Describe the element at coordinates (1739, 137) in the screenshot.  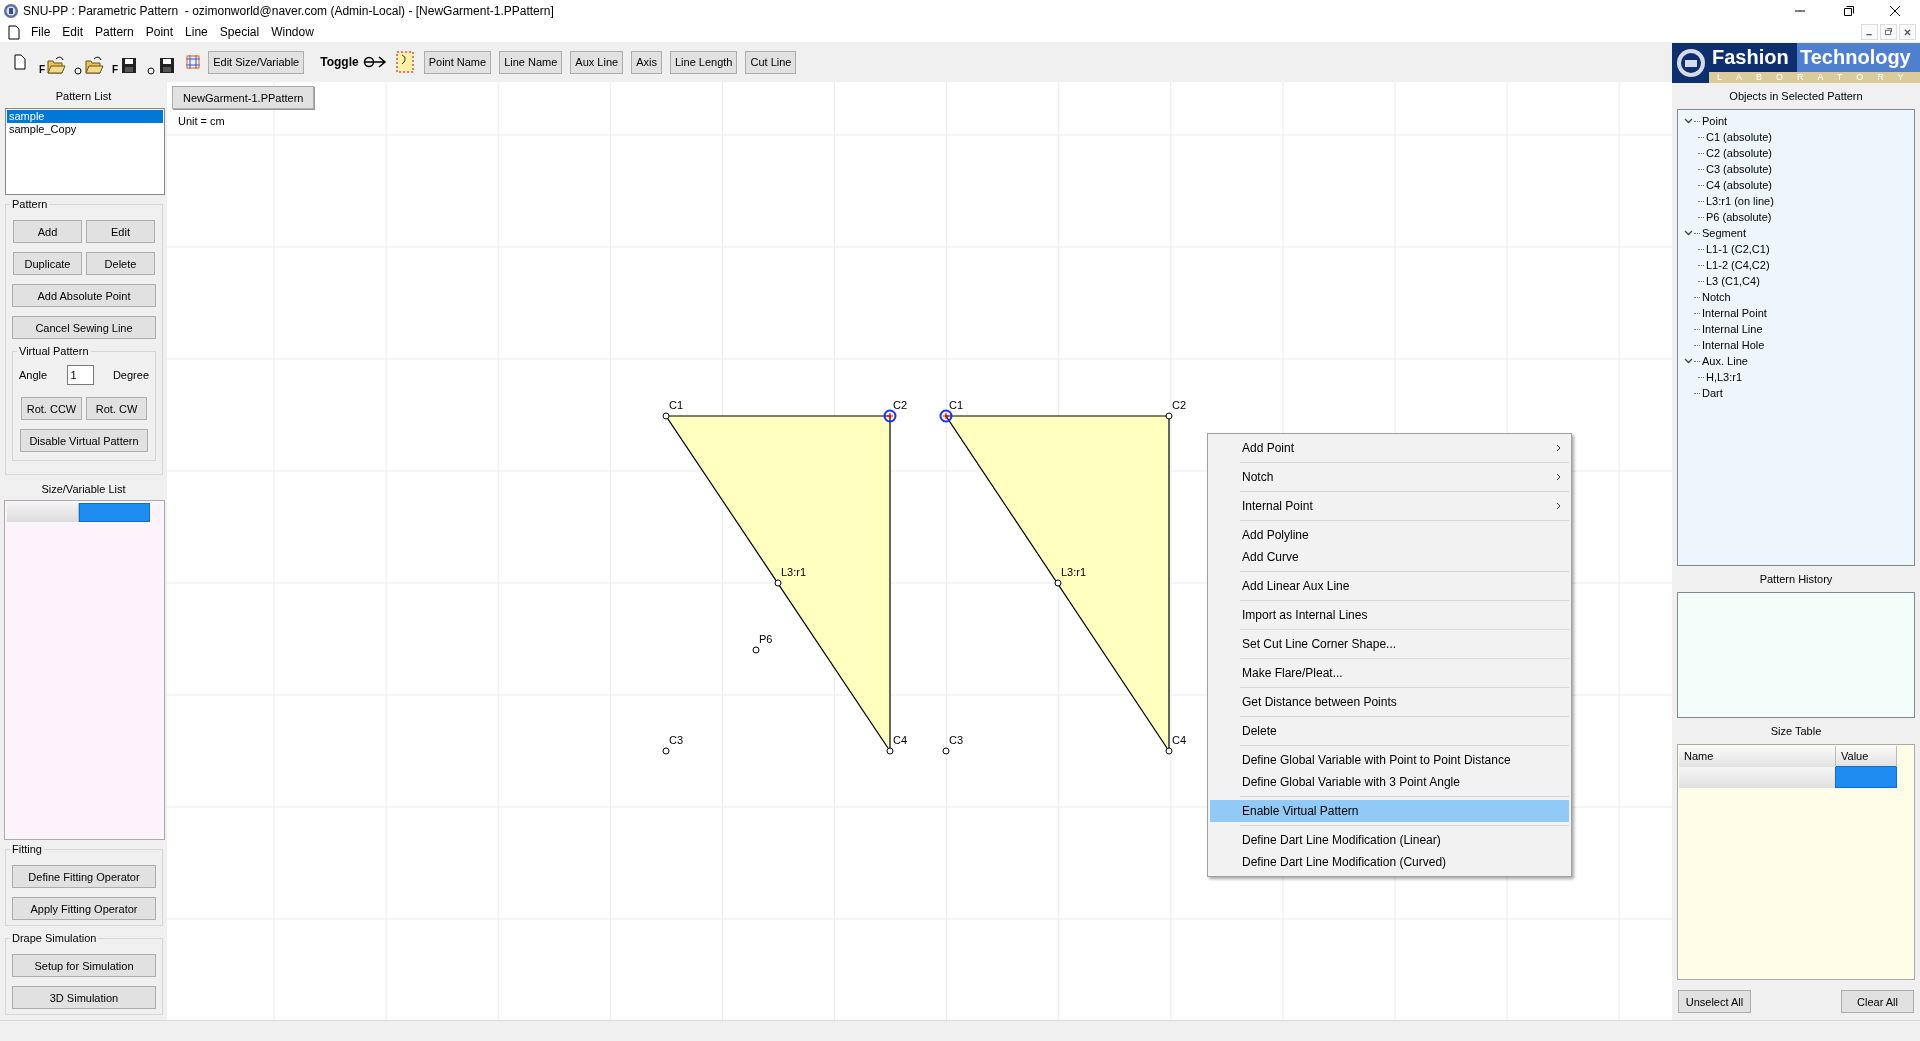
I see `tree-item: C1 (absolute)` at that location.